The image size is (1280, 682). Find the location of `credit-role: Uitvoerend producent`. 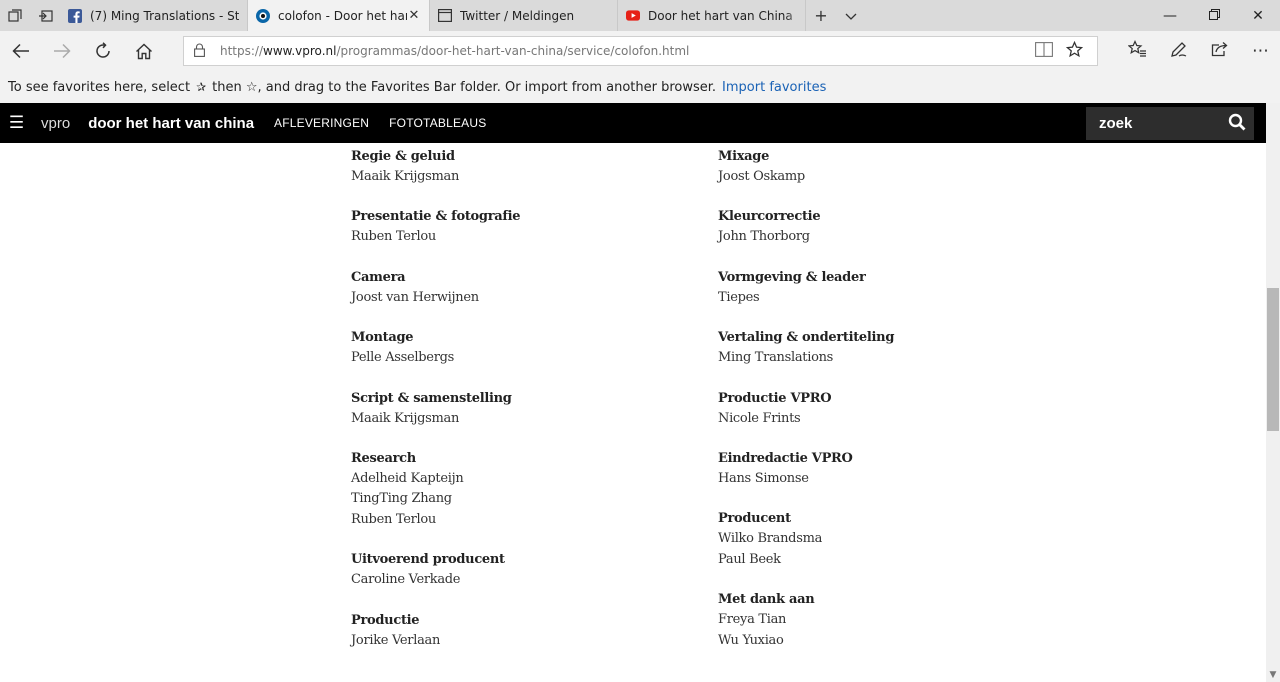

credit-role: Uitvoerend producent is located at coordinates (428, 560).